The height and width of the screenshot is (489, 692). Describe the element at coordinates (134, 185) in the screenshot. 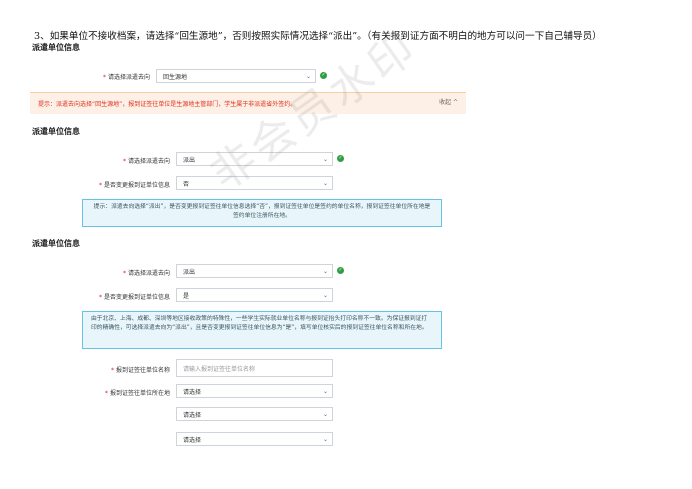

I see `change-report-unit-label-2: * 是否变更报到证单位信息` at that location.